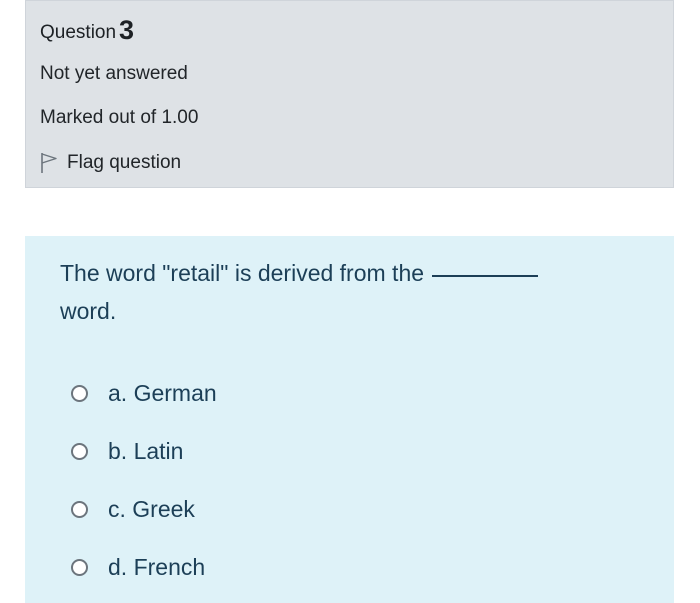  I want to click on answer-option-c: c. Greek, so click(144, 509).